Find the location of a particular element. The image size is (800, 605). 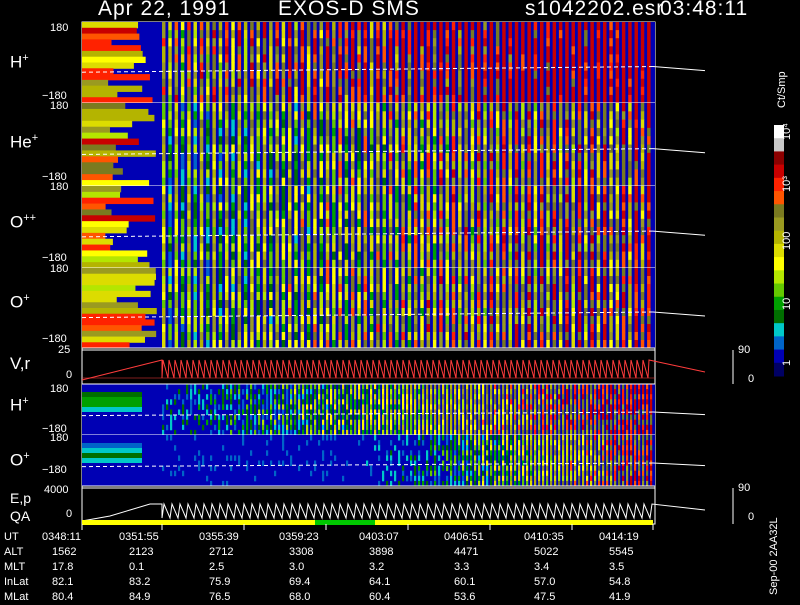

colorbar-tick: 10³ is located at coordinates (787, 184).